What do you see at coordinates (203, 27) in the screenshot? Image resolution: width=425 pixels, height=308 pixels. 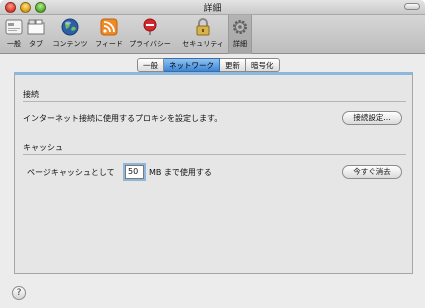 I see `lock-icon` at bounding box center [203, 27].